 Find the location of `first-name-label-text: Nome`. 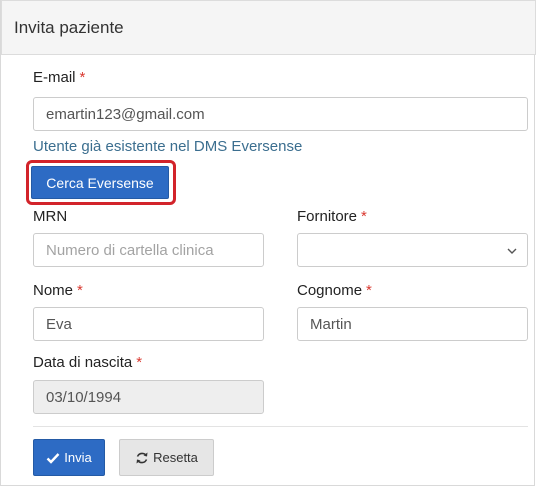

first-name-label-text: Nome is located at coordinates (53, 290).